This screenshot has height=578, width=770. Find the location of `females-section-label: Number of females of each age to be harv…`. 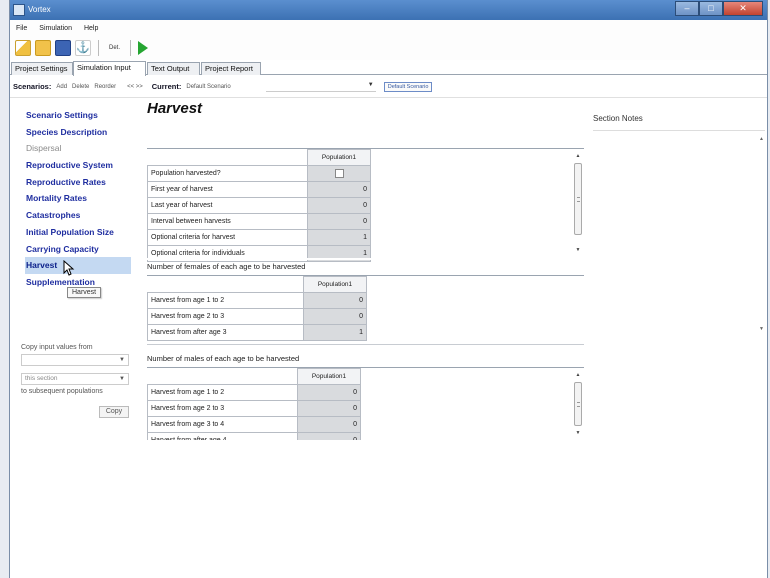

females-section-label: Number of females of each age to be harv… is located at coordinates (226, 266).